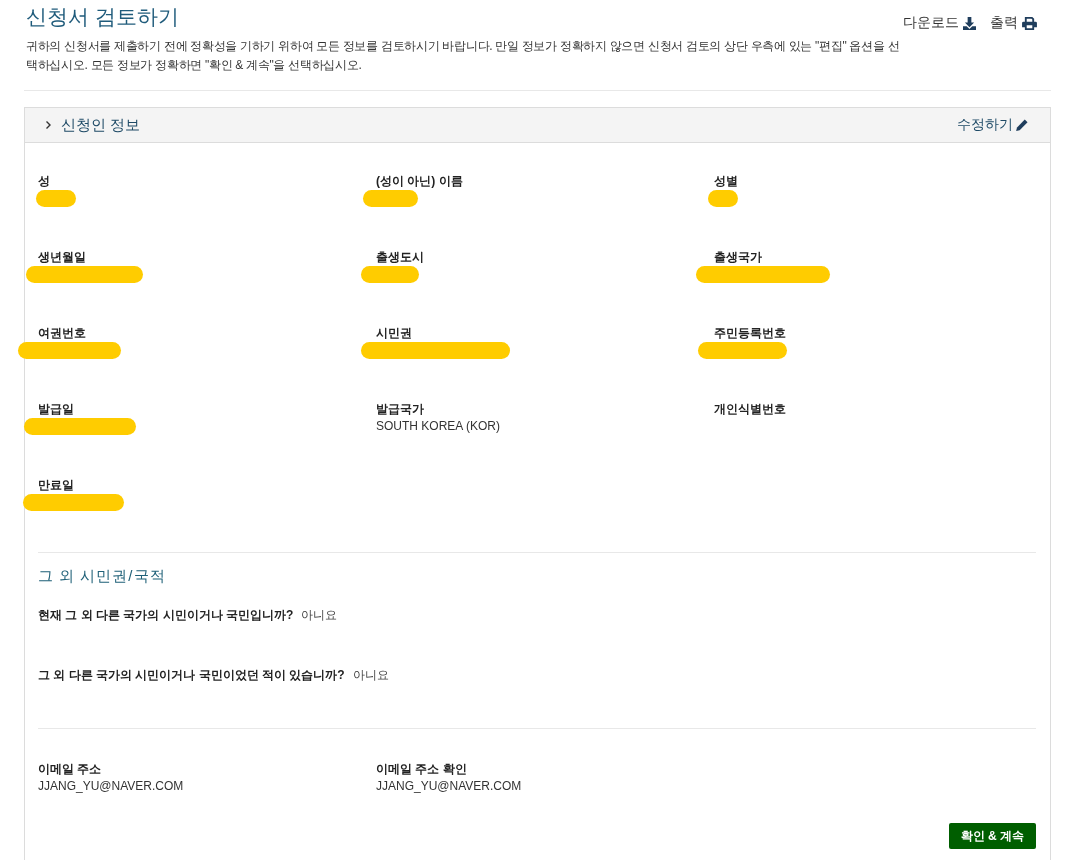  What do you see at coordinates (166, 615) in the screenshot?
I see `question-text: 현재 그 외 다른 국가의 시민이거나 국민입니까?` at bounding box center [166, 615].